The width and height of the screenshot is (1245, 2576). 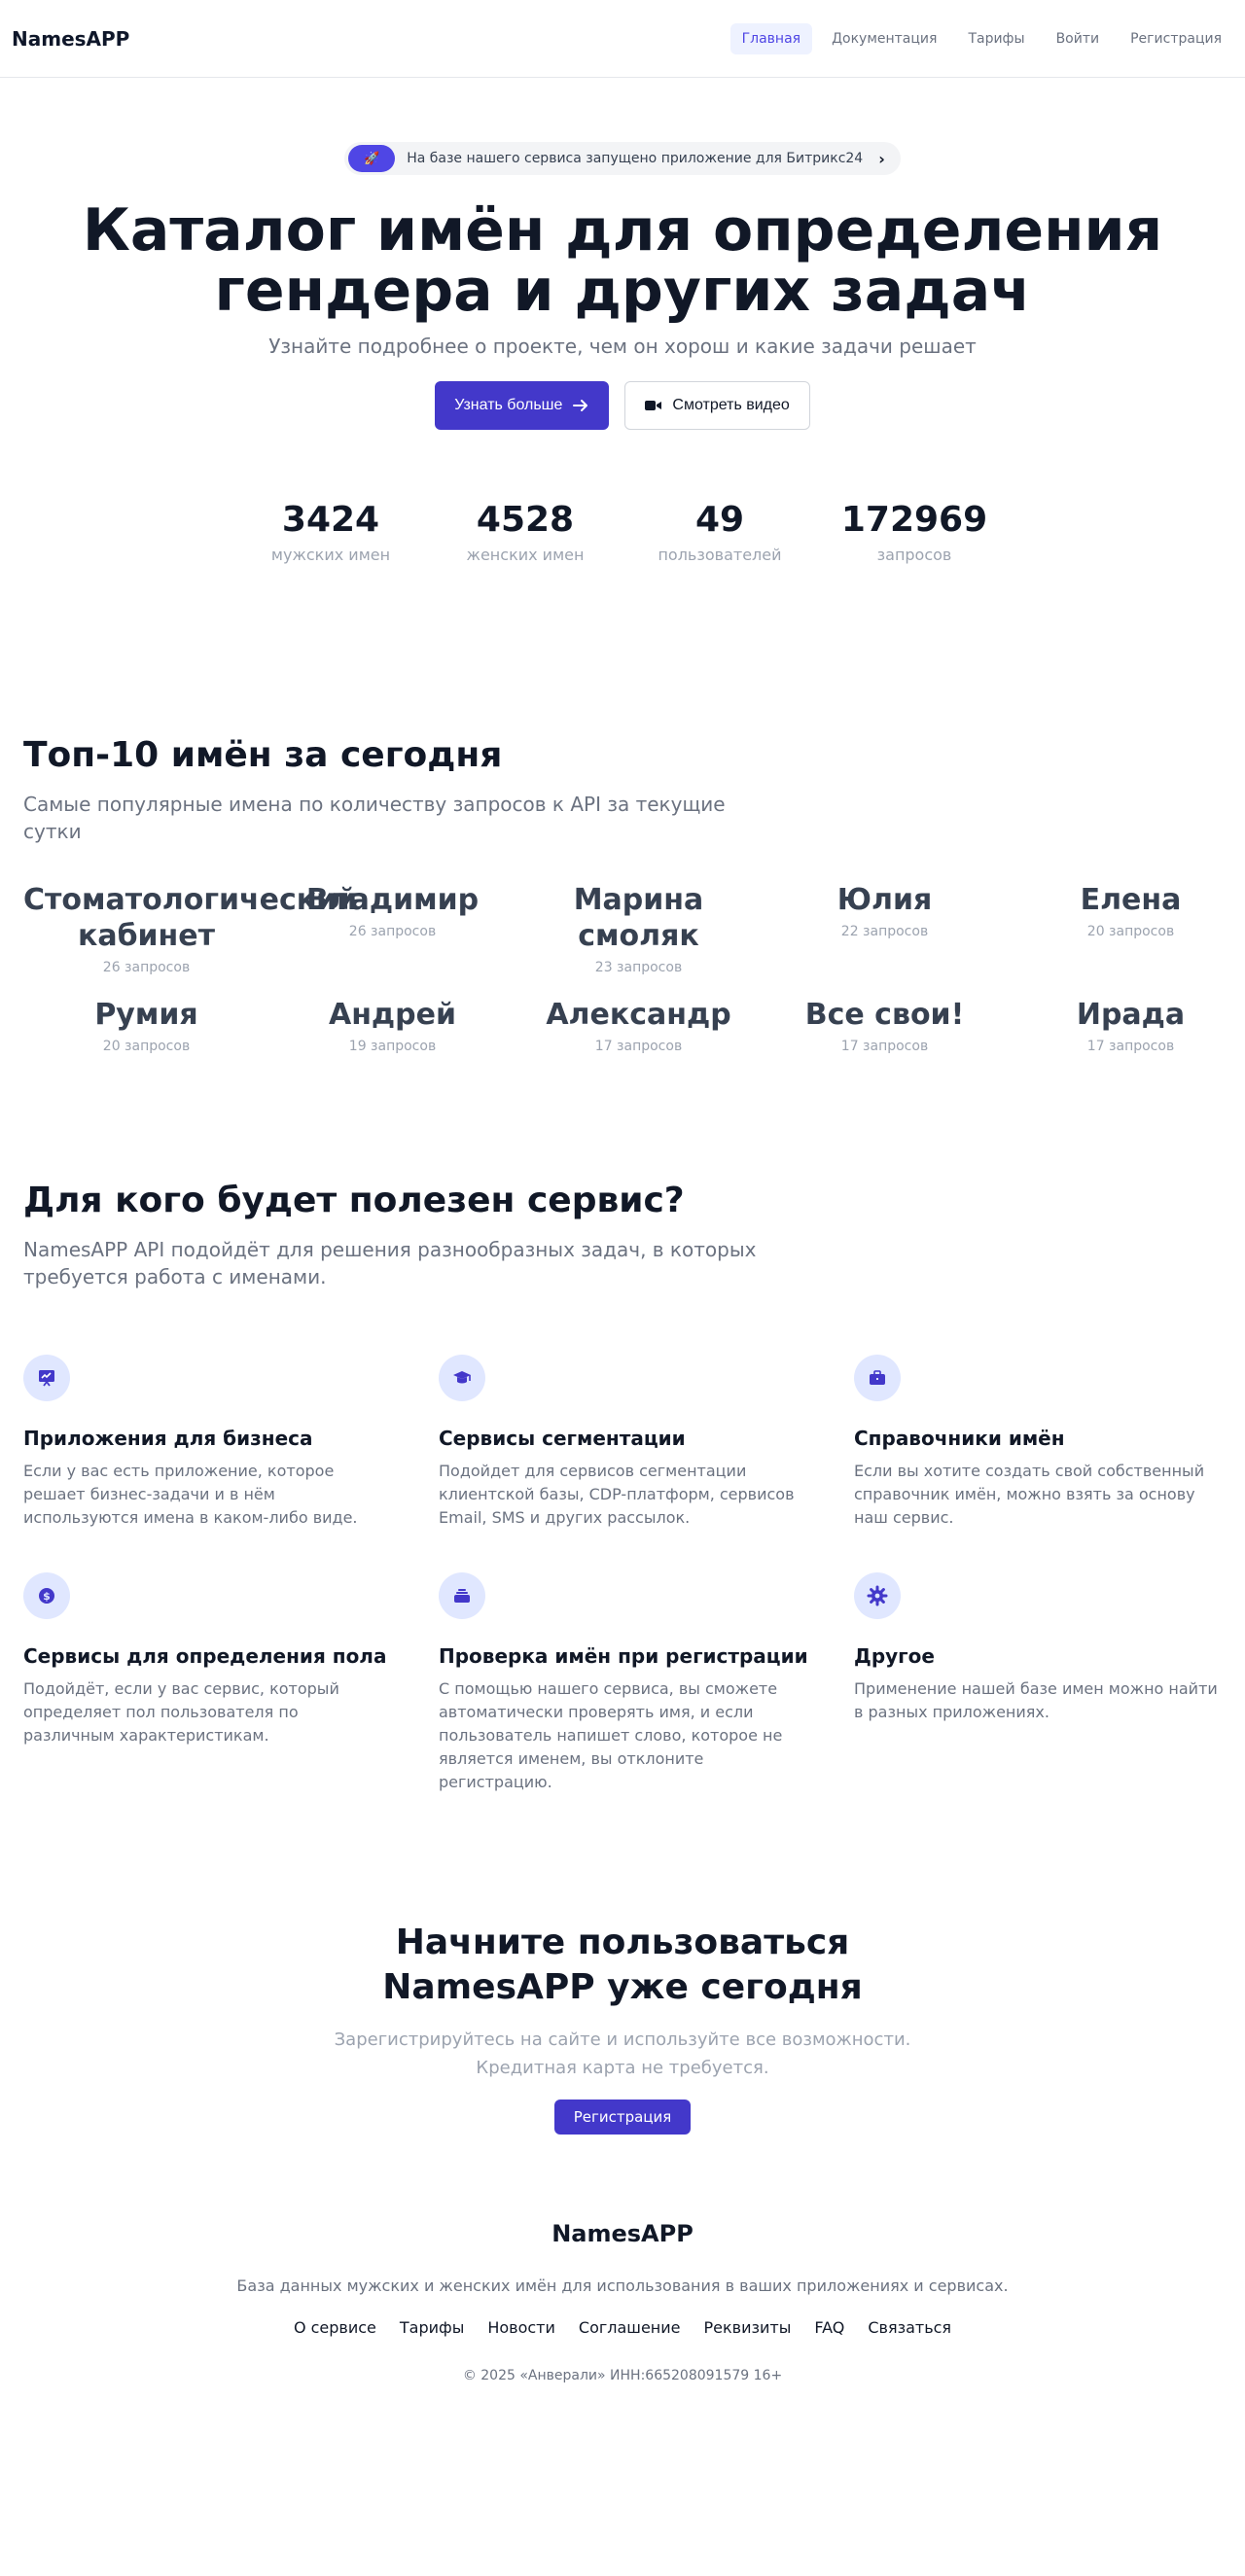 What do you see at coordinates (638, 967) in the screenshot?
I see `name-count: 23 запросов` at bounding box center [638, 967].